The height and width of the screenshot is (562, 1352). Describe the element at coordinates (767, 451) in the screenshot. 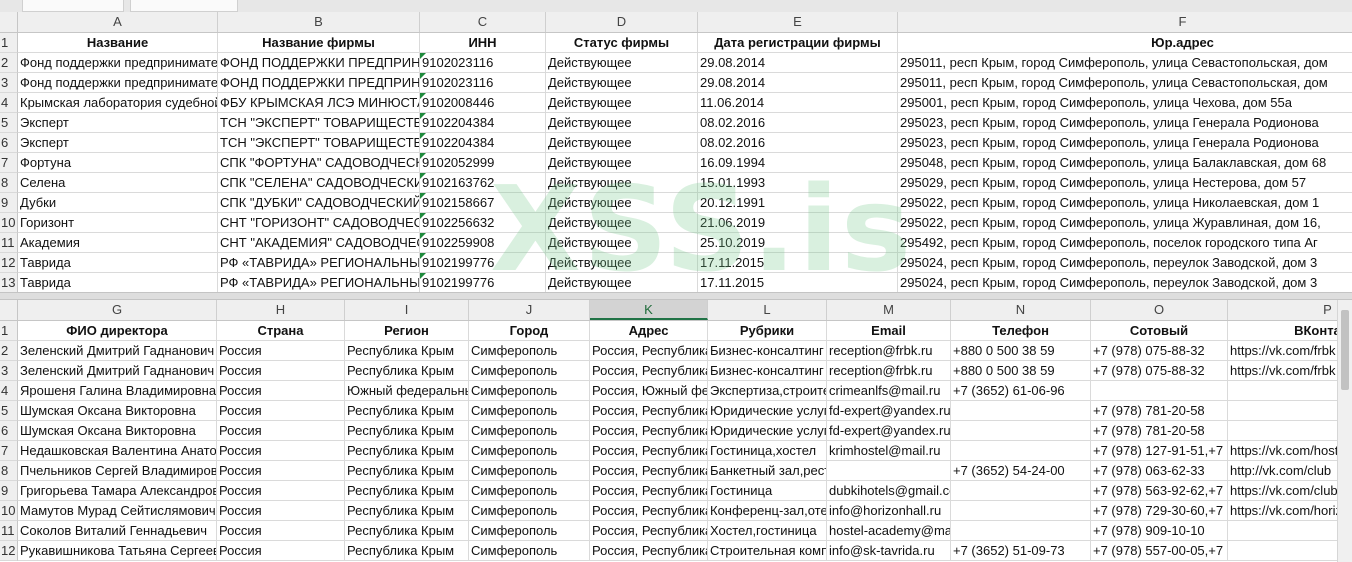

I see `cell-l7: Гостиница,хостел` at that location.